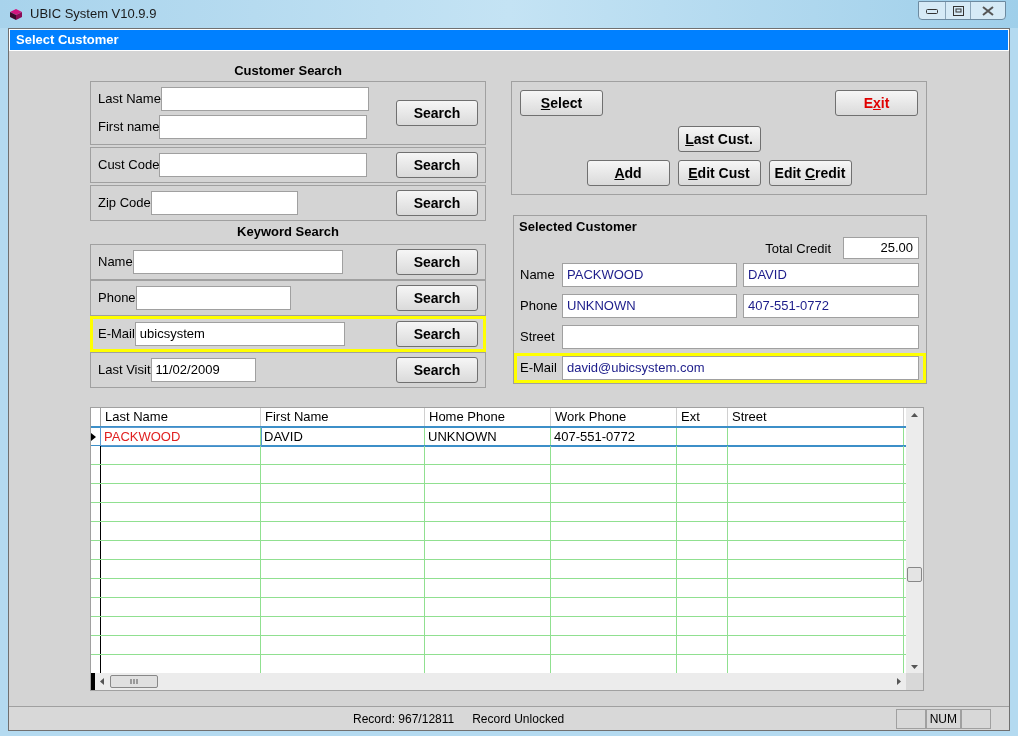  Describe the element at coordinates (876, 103) in the screenshot. I see `action-button: Exit` at that location.